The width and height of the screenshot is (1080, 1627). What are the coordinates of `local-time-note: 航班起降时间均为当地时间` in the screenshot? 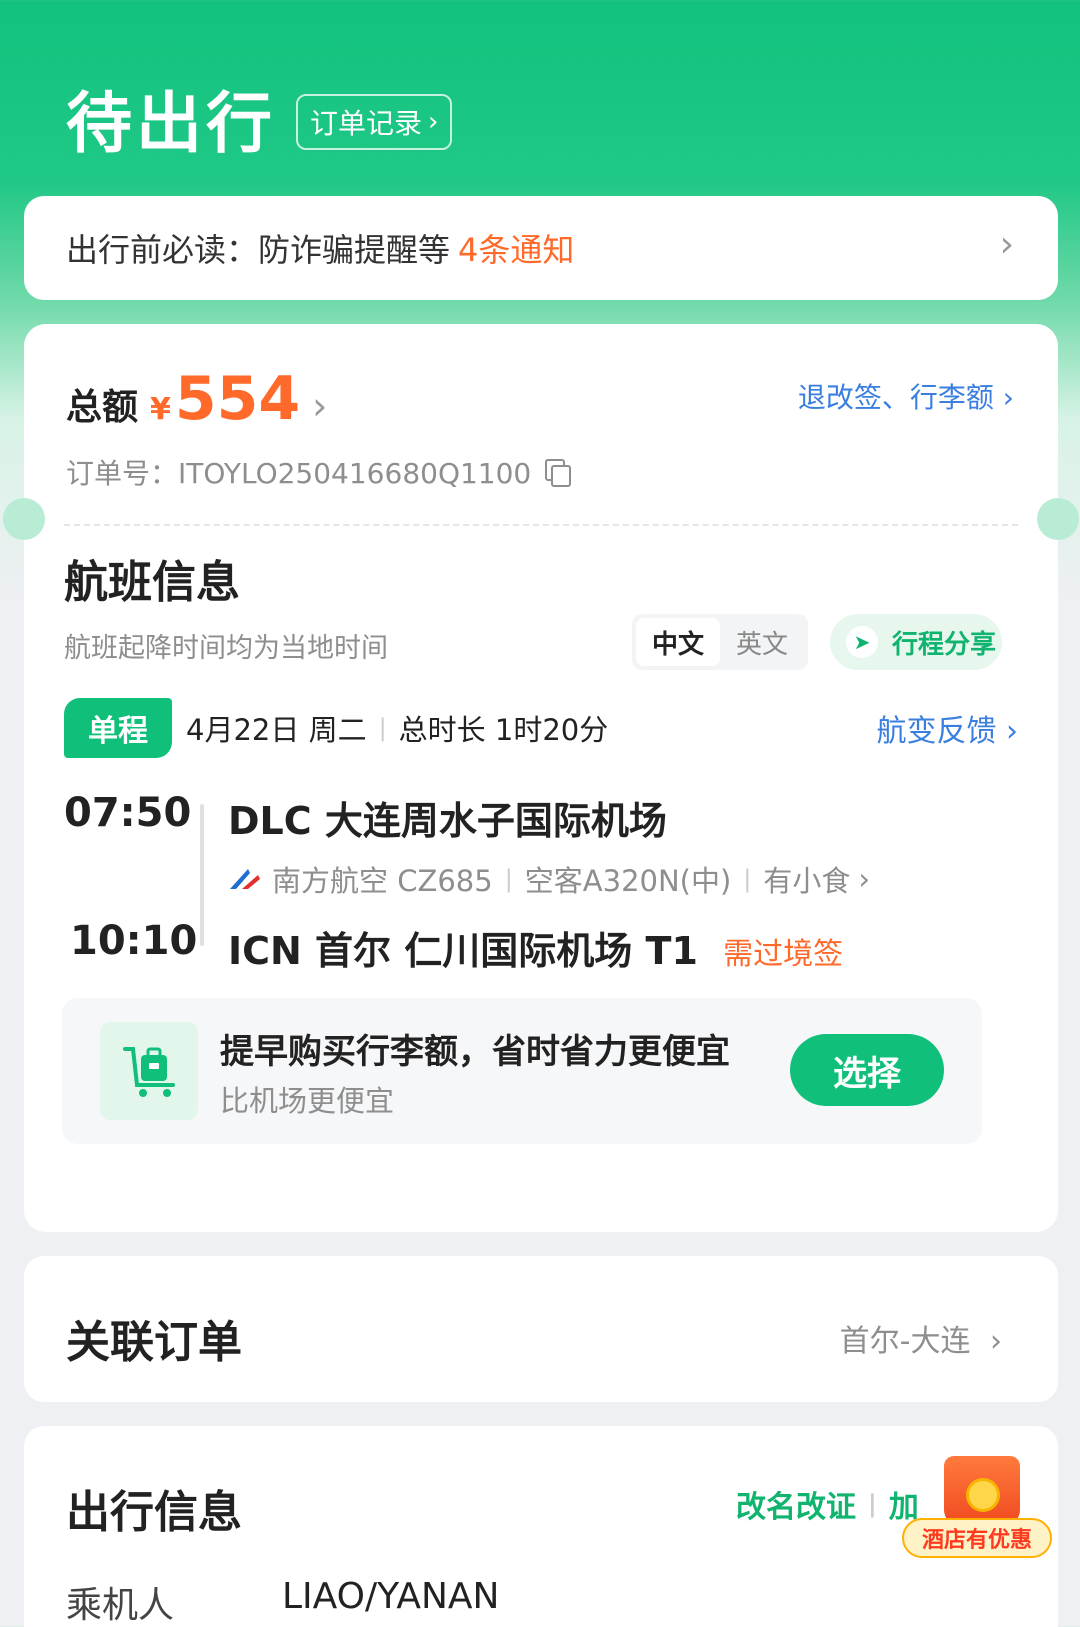 It's located at (226, 648).